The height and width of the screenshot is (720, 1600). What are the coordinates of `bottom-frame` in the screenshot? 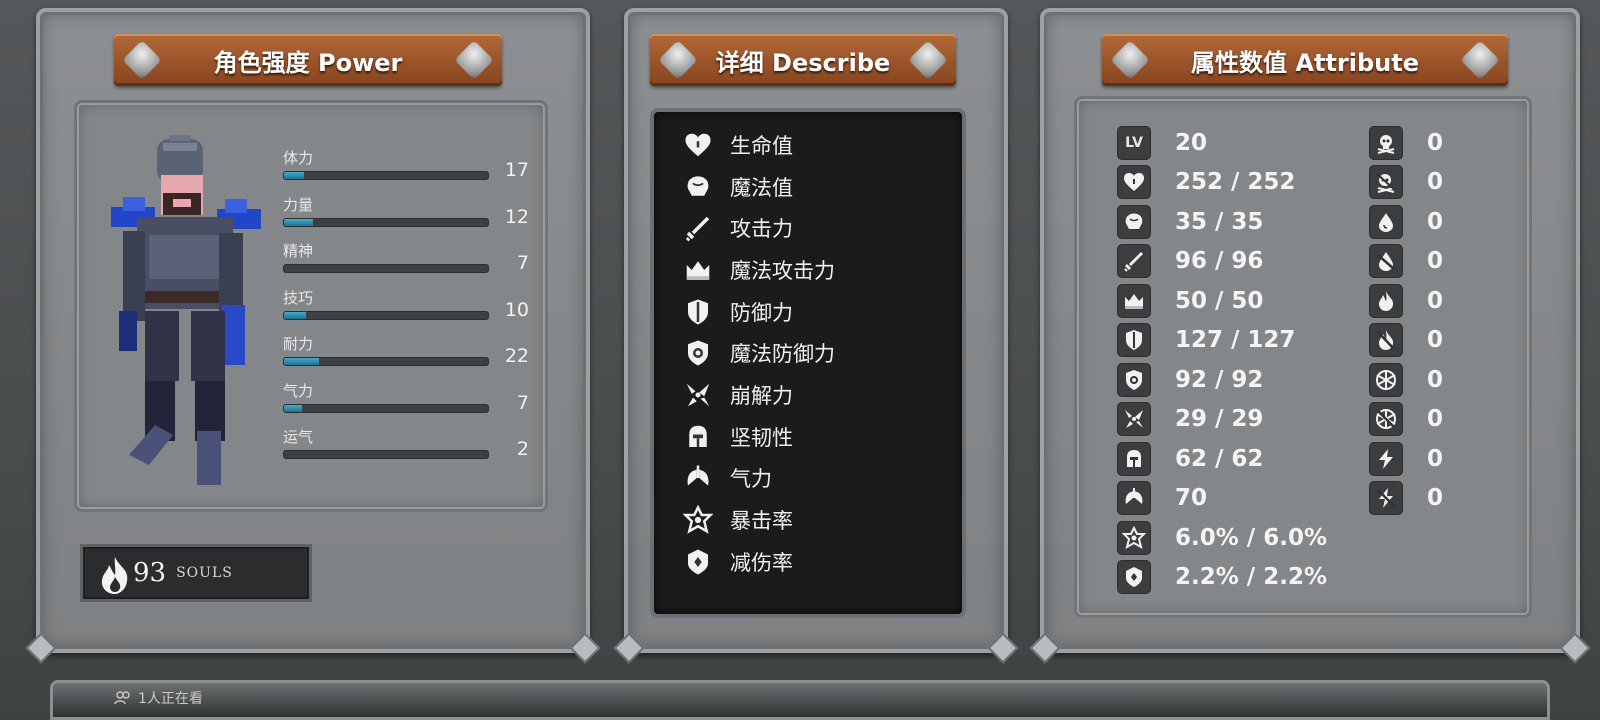 It's located at (800, 700).